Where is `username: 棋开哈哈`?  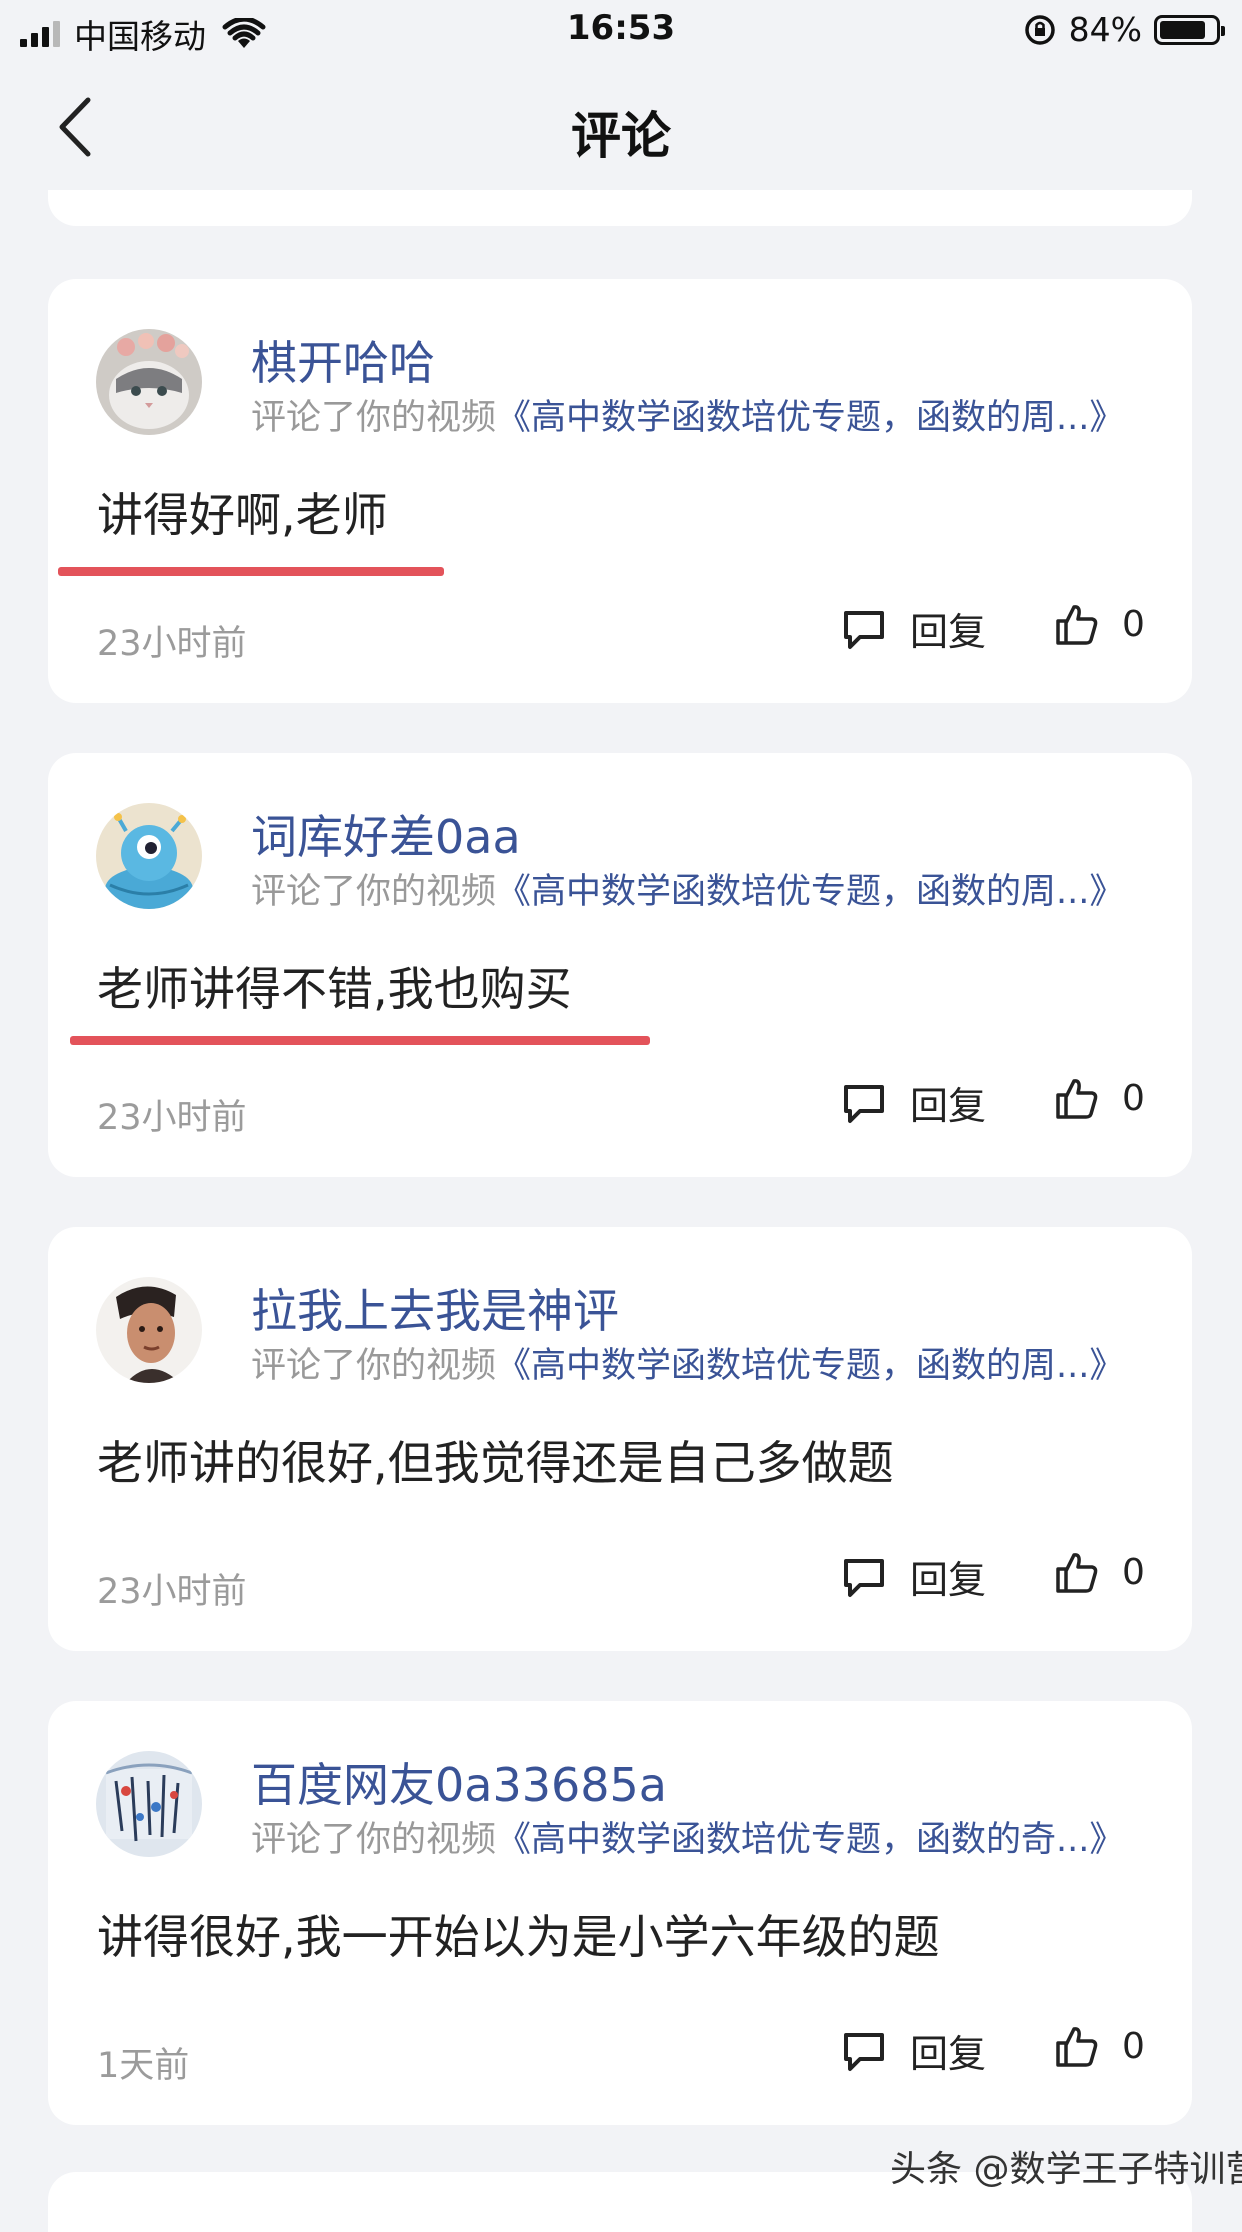
username: 棋开哈哈 is located at coordinates (343, 360).